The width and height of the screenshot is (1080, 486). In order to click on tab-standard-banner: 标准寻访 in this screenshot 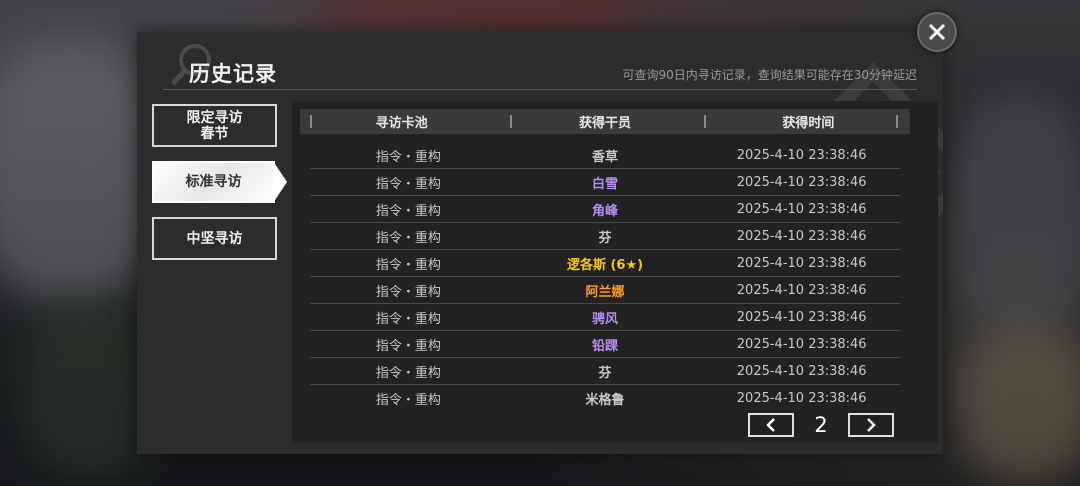, I will do `click(219, 182)`.